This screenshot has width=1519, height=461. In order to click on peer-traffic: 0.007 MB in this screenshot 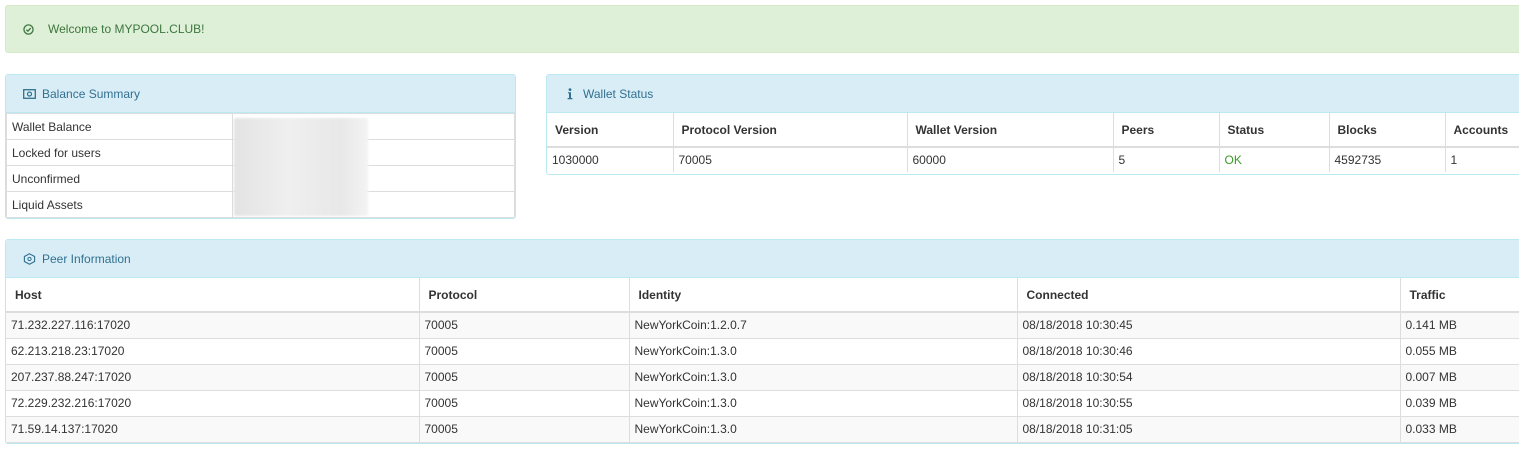, I will do `click(1459, 377)`.